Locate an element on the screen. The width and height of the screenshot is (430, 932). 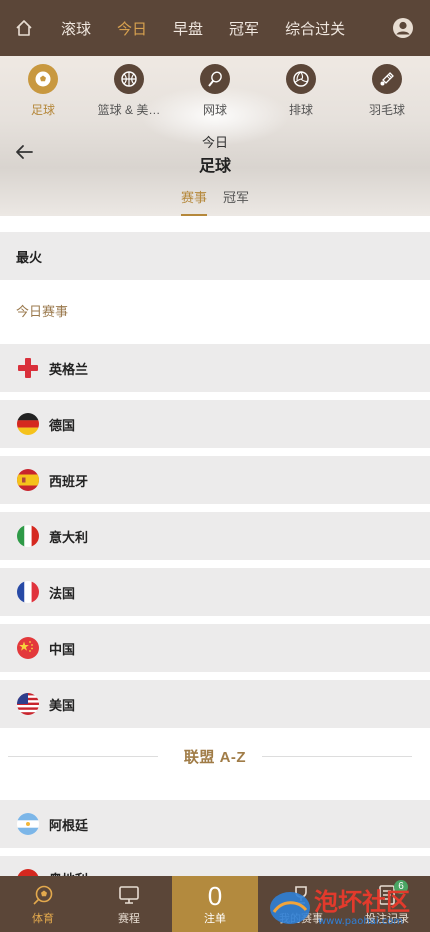
country-name: 中国 is located at coordinates (62, 649).